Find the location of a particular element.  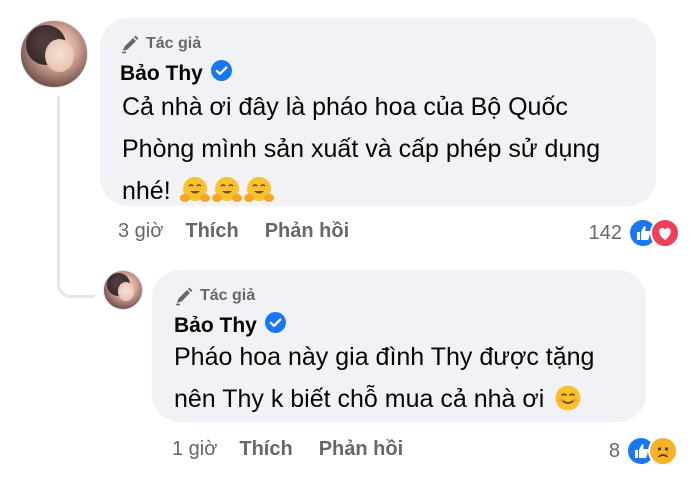

smiling-face-emoji is located at coordinates (568, 404).